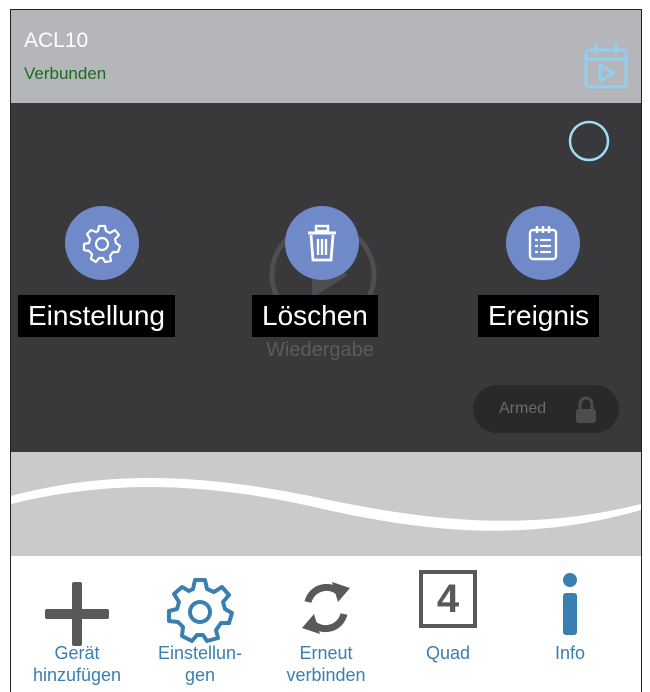  Describe the element at coordinates (523, 408) in the screenshot. I see `armed-label: Armed` at that location.